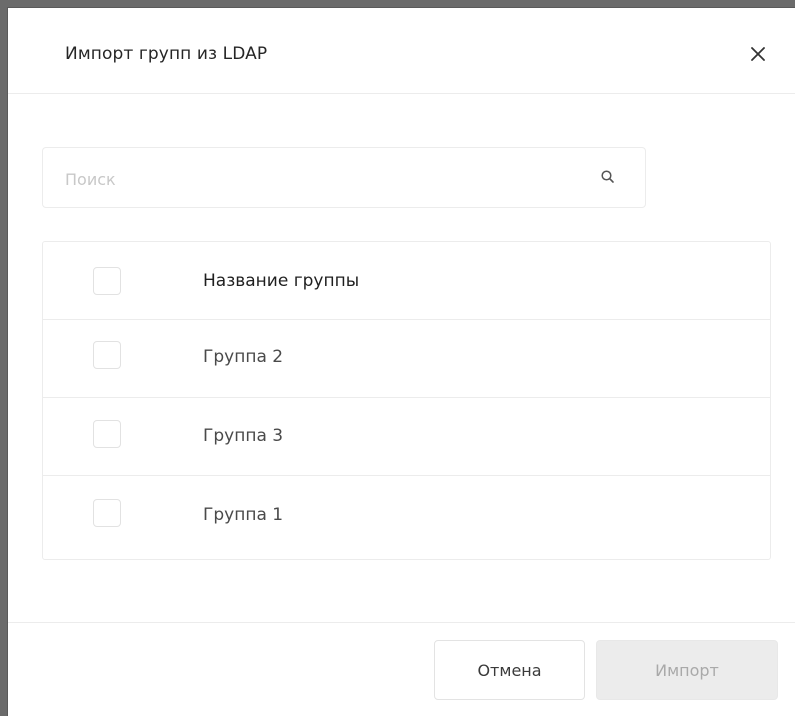 Image resolution: width=795 pixels, height=716 pixels. I want to click on search-input, so click(325, 179).